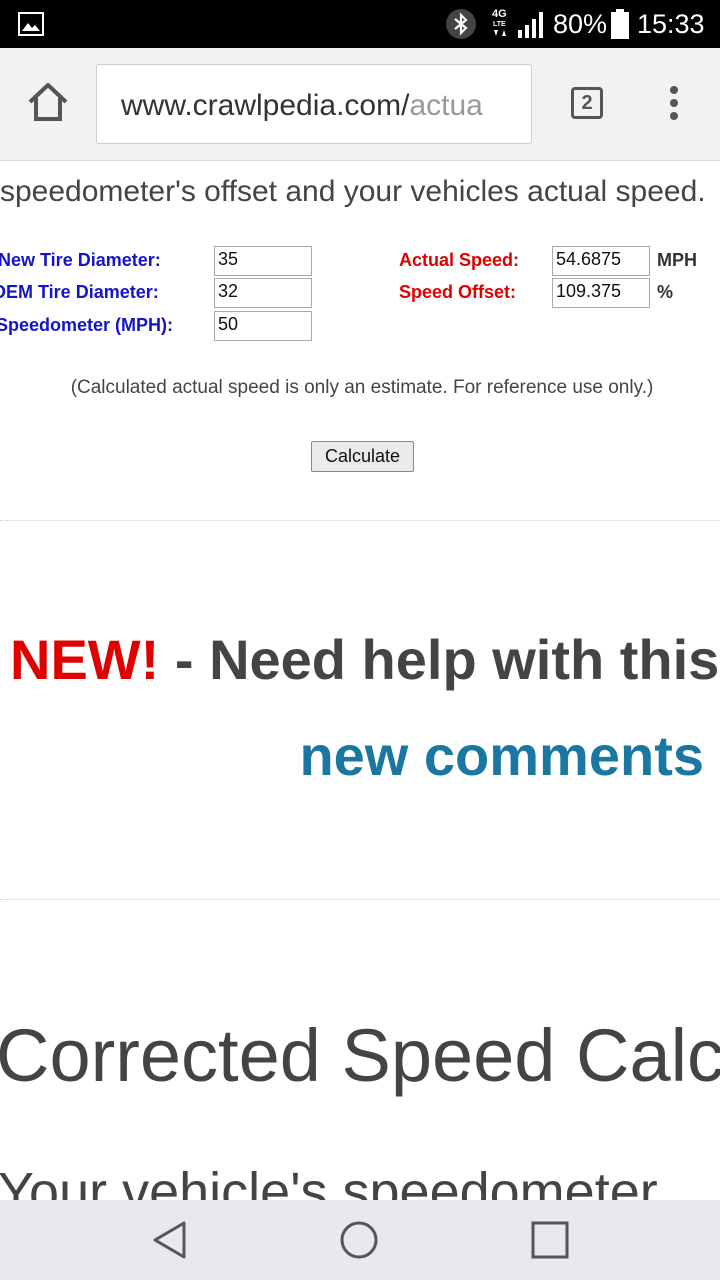 This screenshot has width=720, height=1280. Describe the element at coordinates (665, 292) in the screenshot. I see `speed-offset-unit: %` at that location.